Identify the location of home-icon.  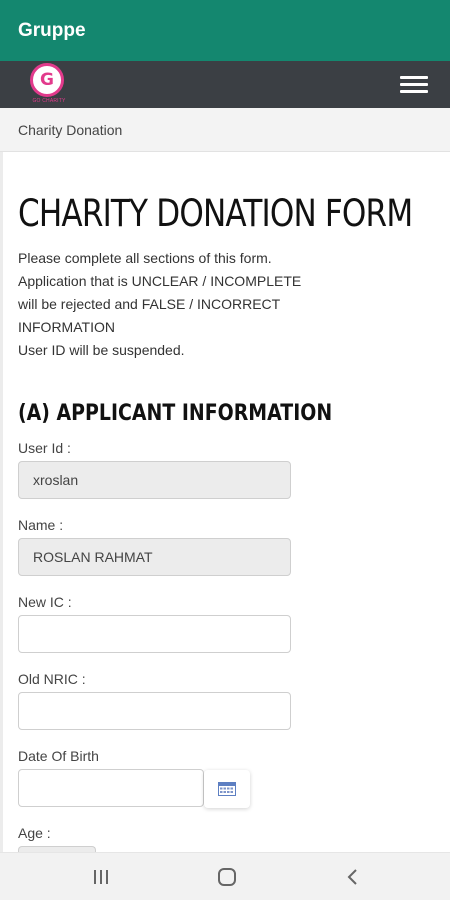
(227, 877).